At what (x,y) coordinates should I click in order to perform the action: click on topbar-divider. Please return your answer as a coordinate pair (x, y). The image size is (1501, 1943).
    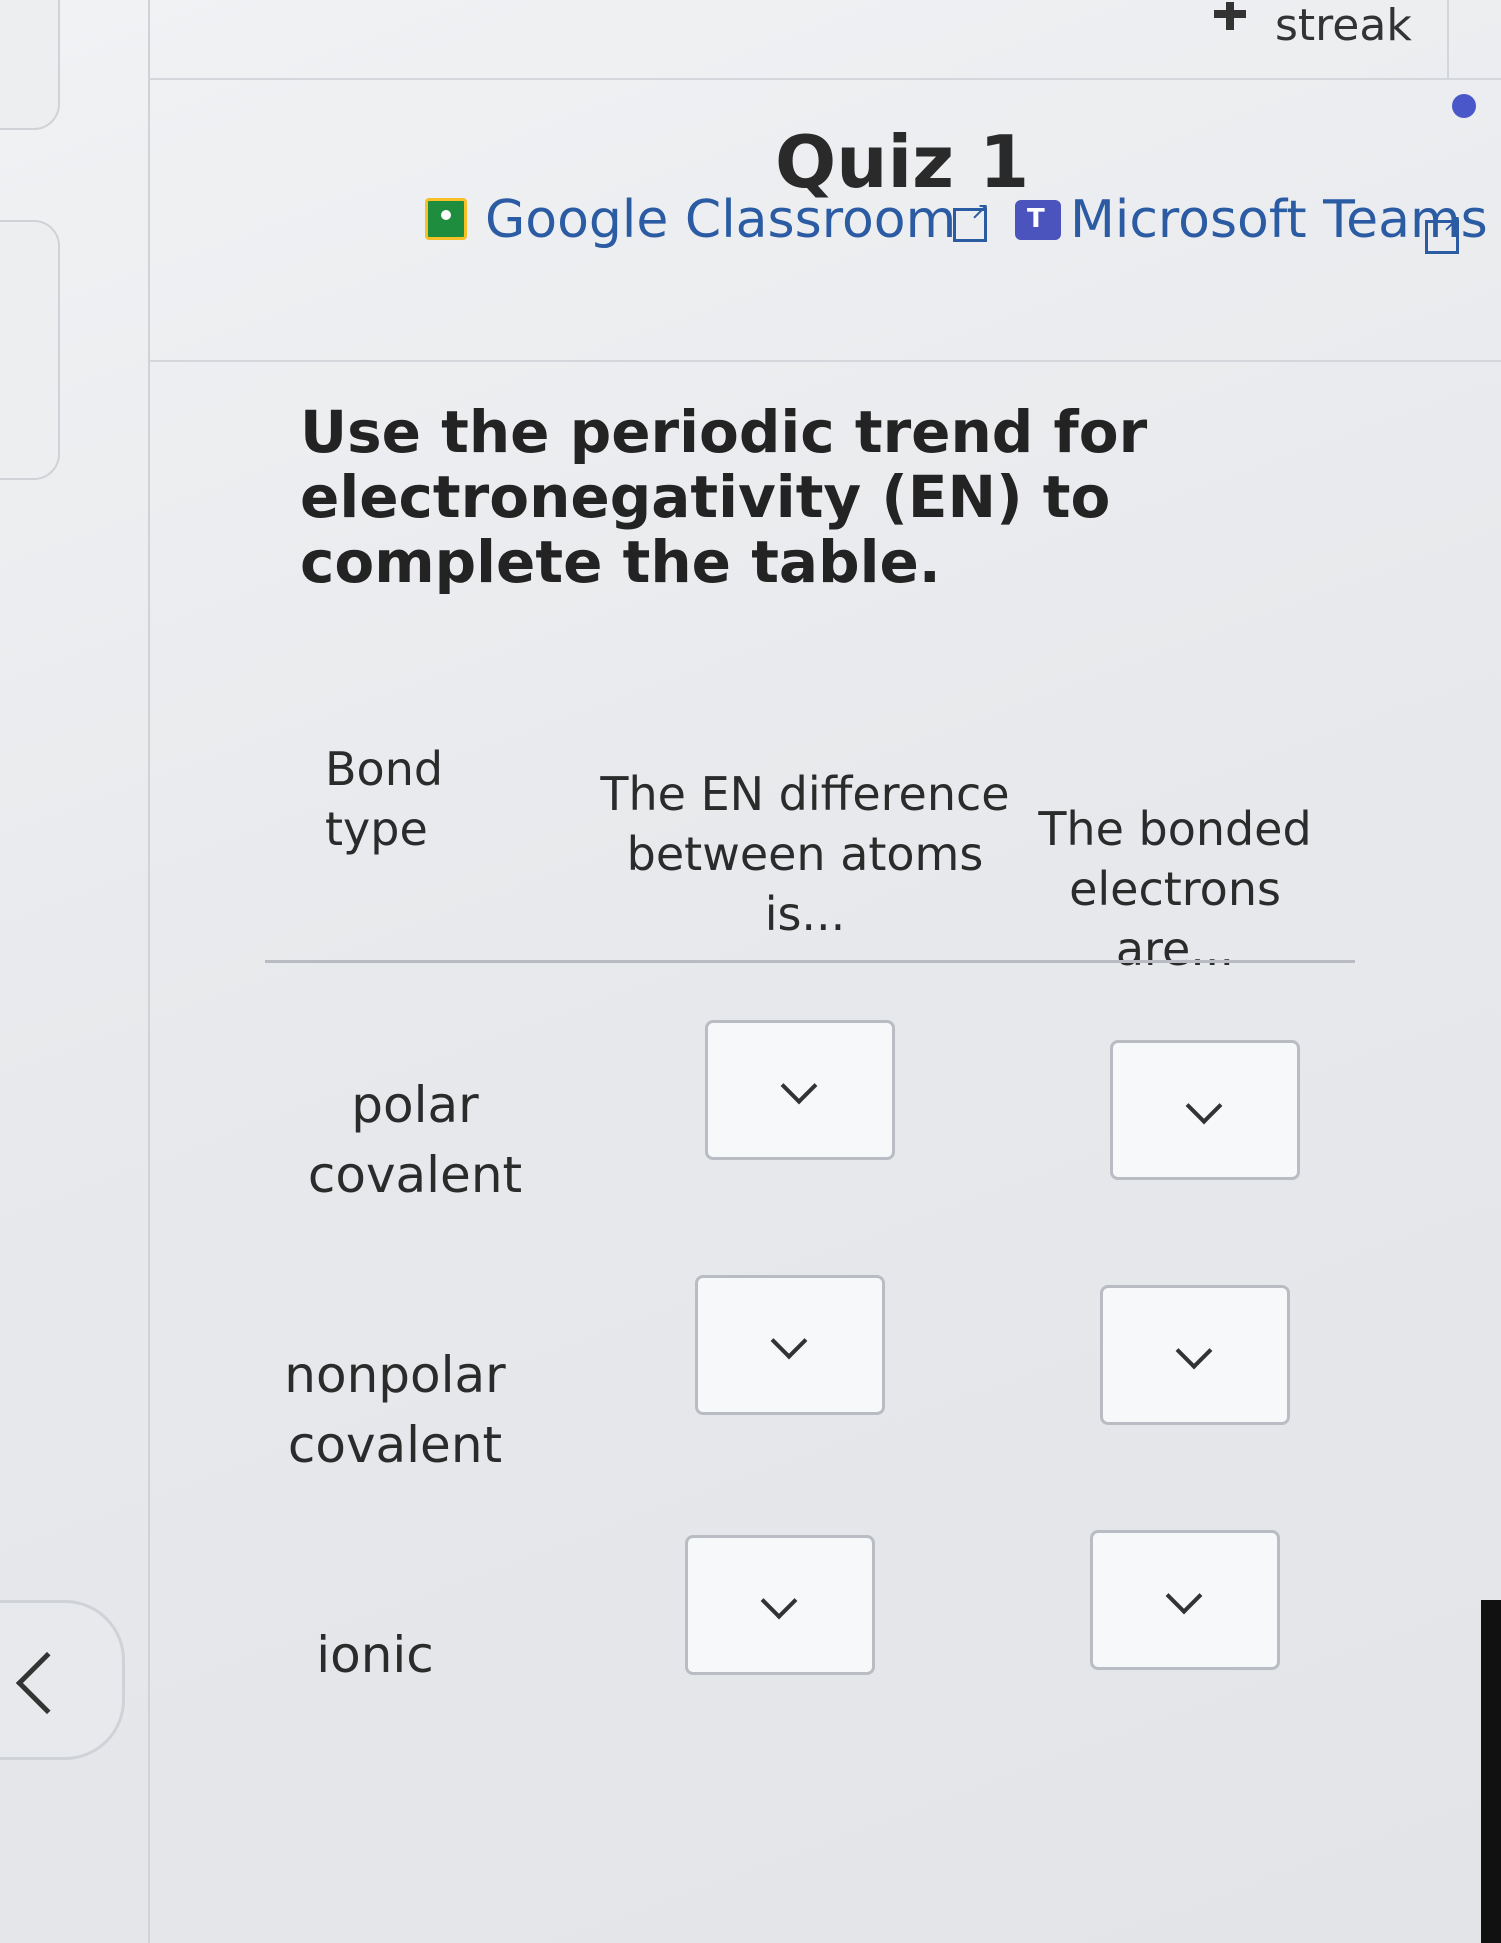
    Looking at the image, I should click on (1448, 40).